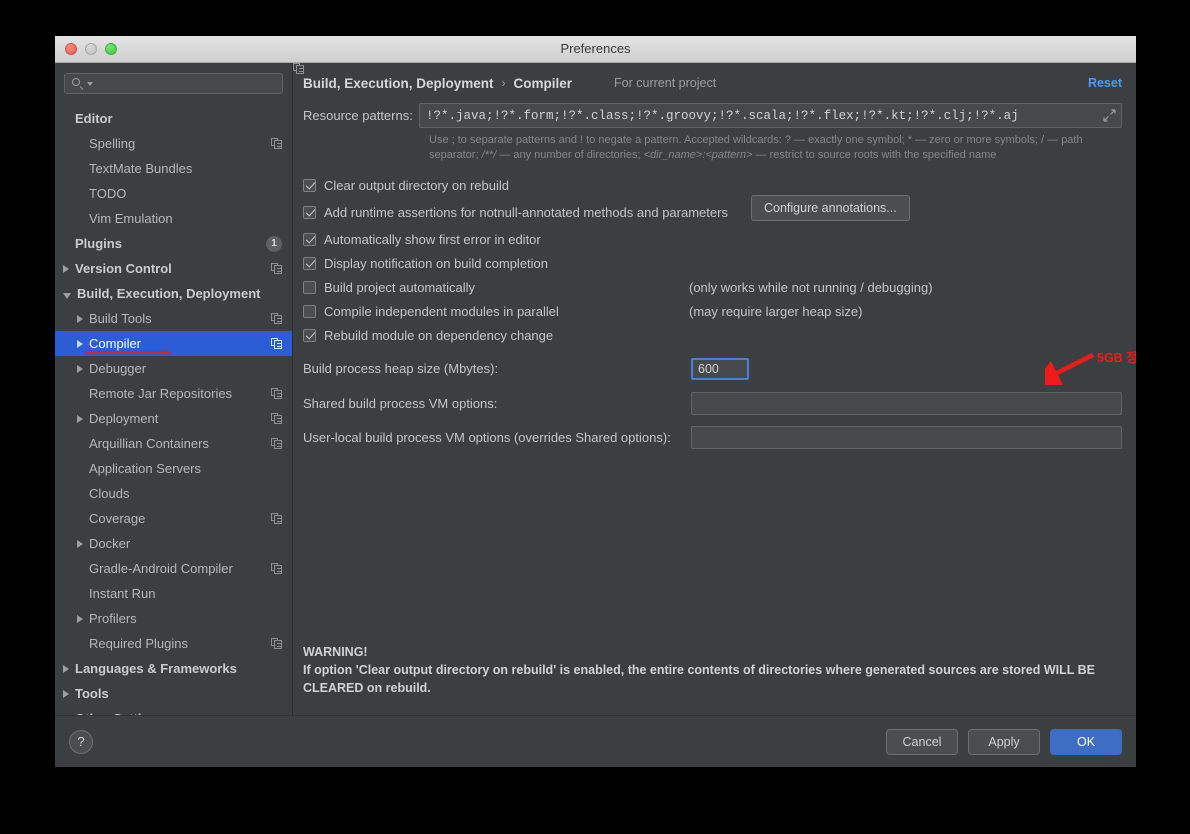 This screenshot has width=1190, height=834. What do you see at coordinates (139, 644) in the screenshot?
I see `sidebar-item-label: Required Plugins` at bounding box center [139, 644].